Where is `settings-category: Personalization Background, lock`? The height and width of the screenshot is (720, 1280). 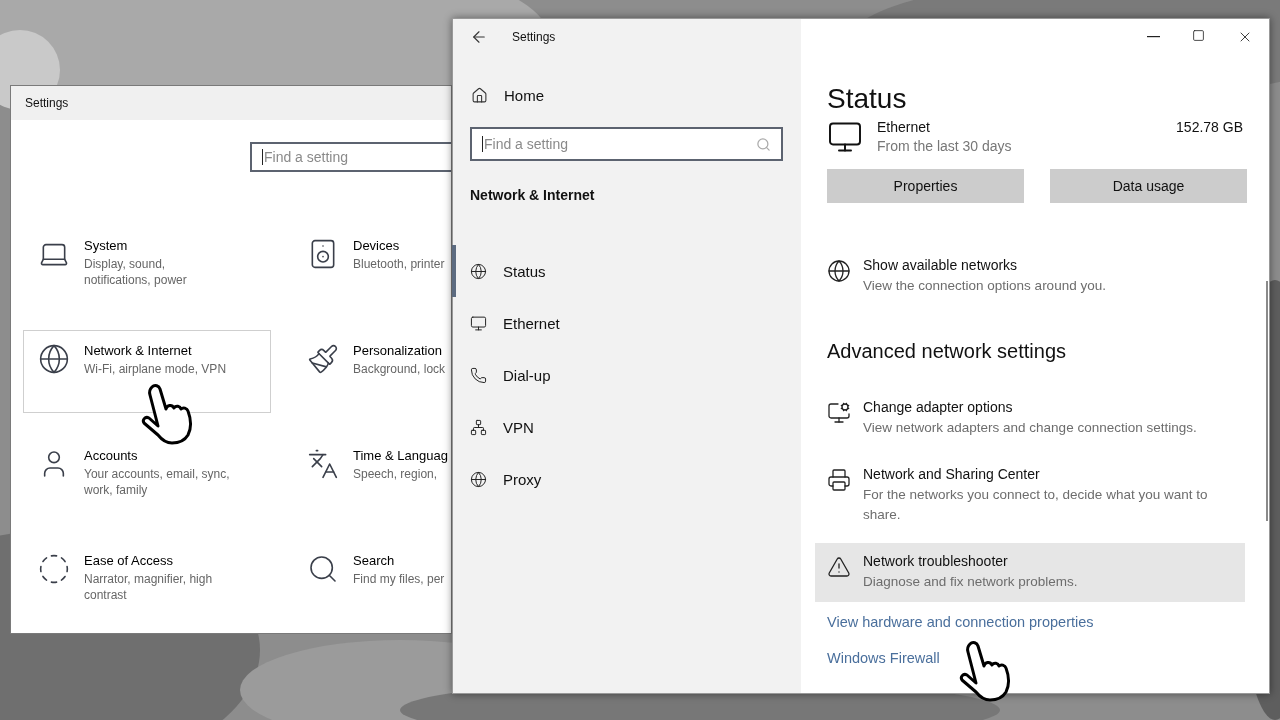 settings-category: Personalization Background, lock is located at coordinates (371, 371).